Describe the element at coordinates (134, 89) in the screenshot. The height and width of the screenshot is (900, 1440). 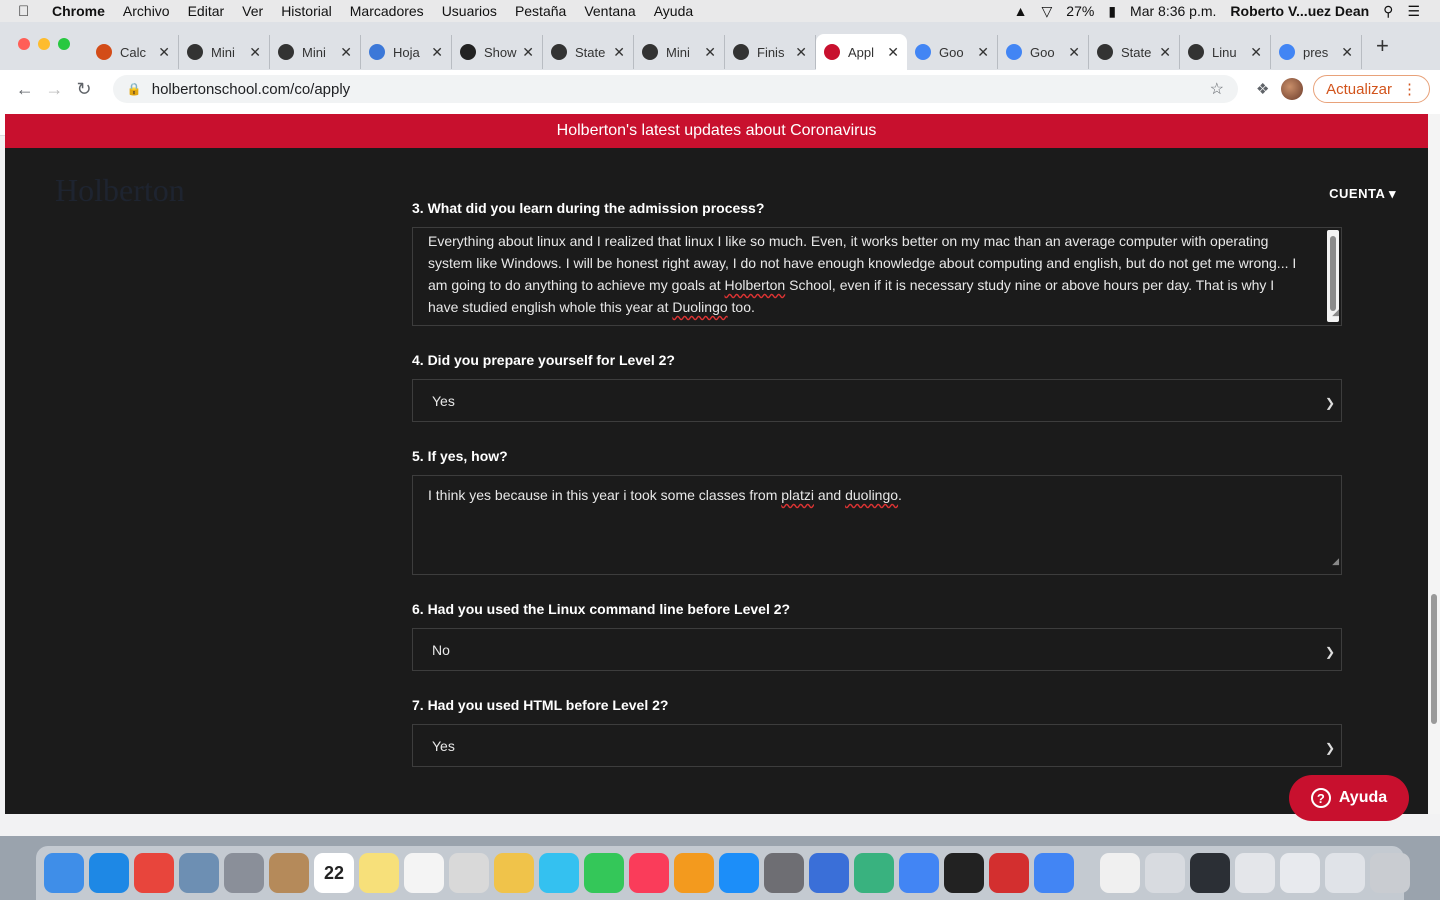
I see `lock-icon: 🔒` at that location.